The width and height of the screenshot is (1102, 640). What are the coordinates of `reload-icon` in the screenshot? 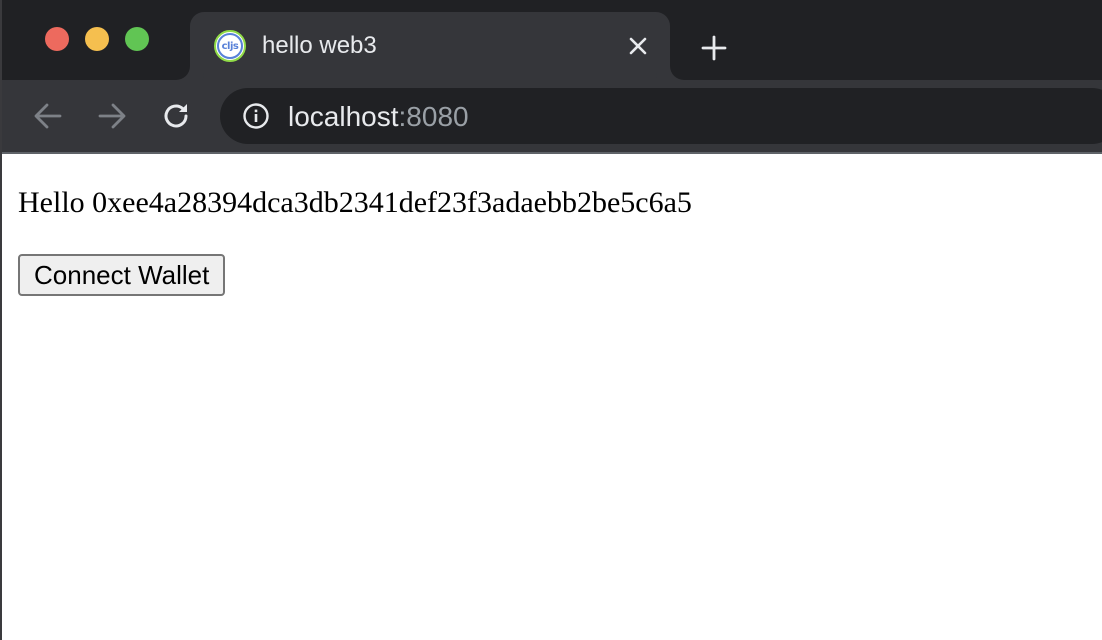 It's located at (176, 116).